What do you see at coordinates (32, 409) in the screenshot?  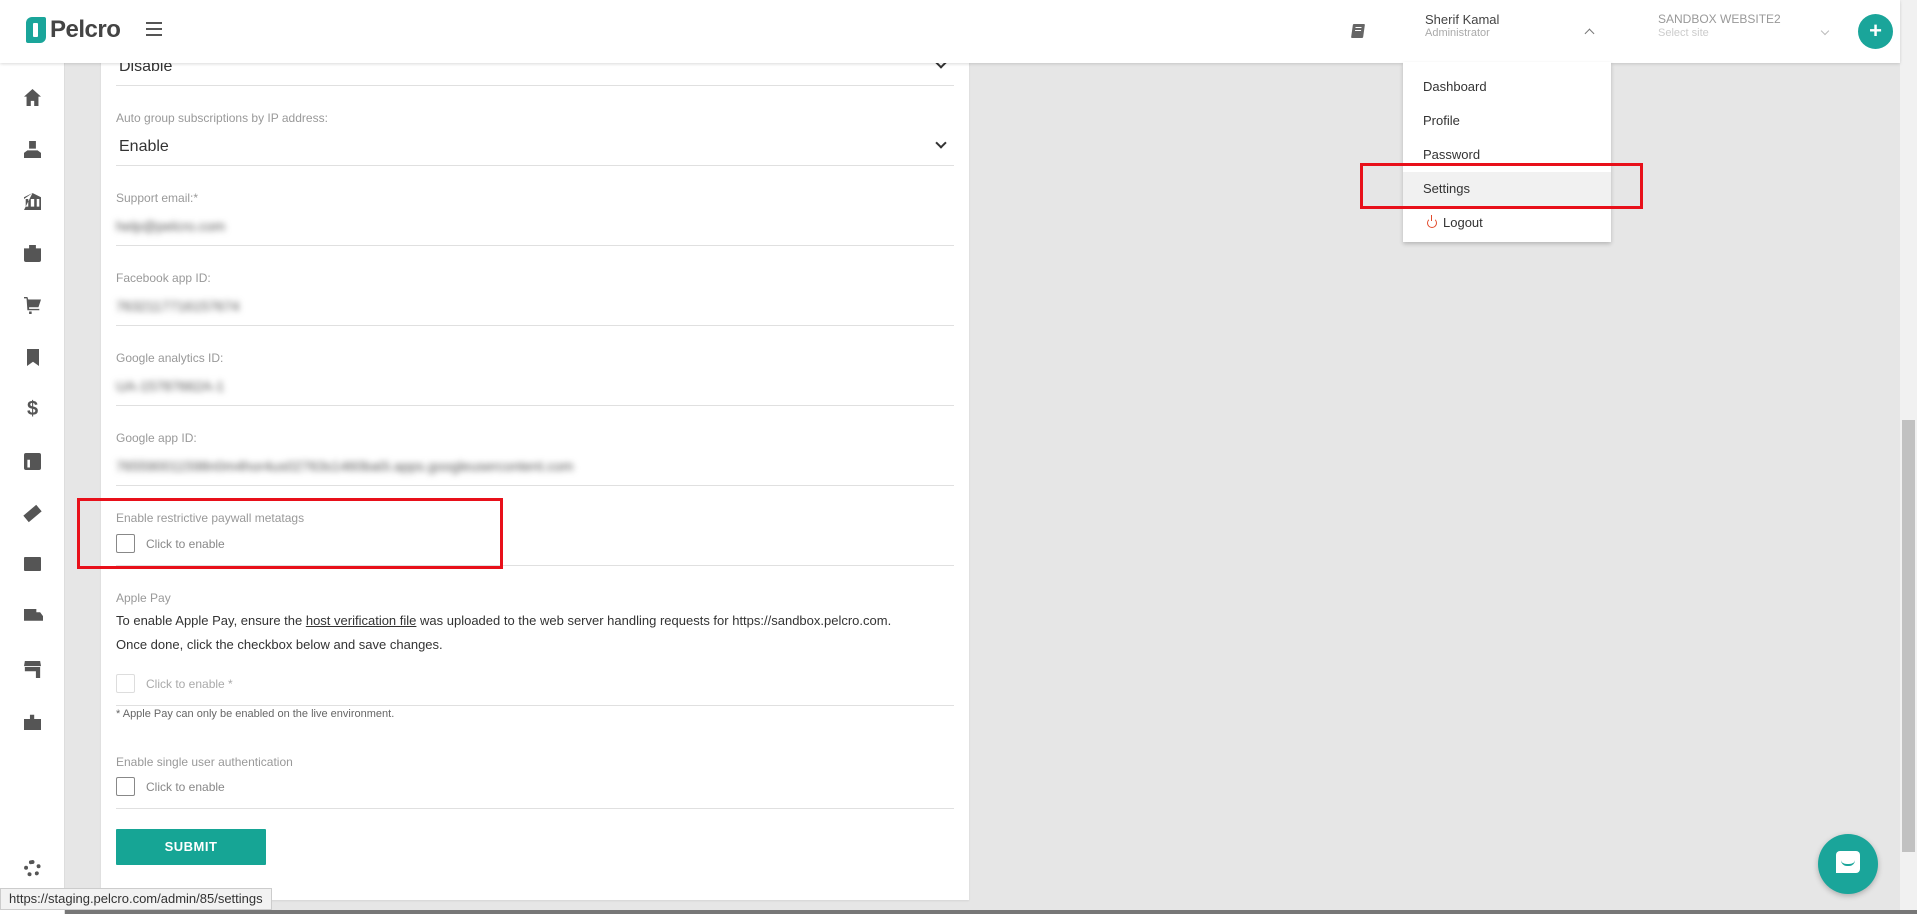 I see `dollar-icon: $` at bounding box center [32, 409].